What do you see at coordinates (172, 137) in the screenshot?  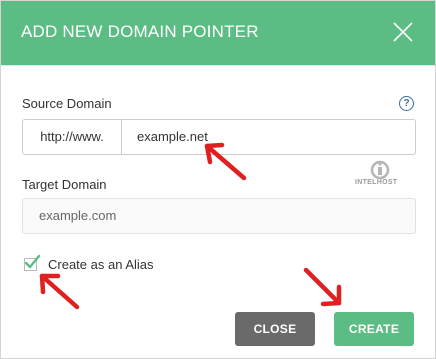 I see `source-domain-input: example.net` at bounding box center [172, 137].